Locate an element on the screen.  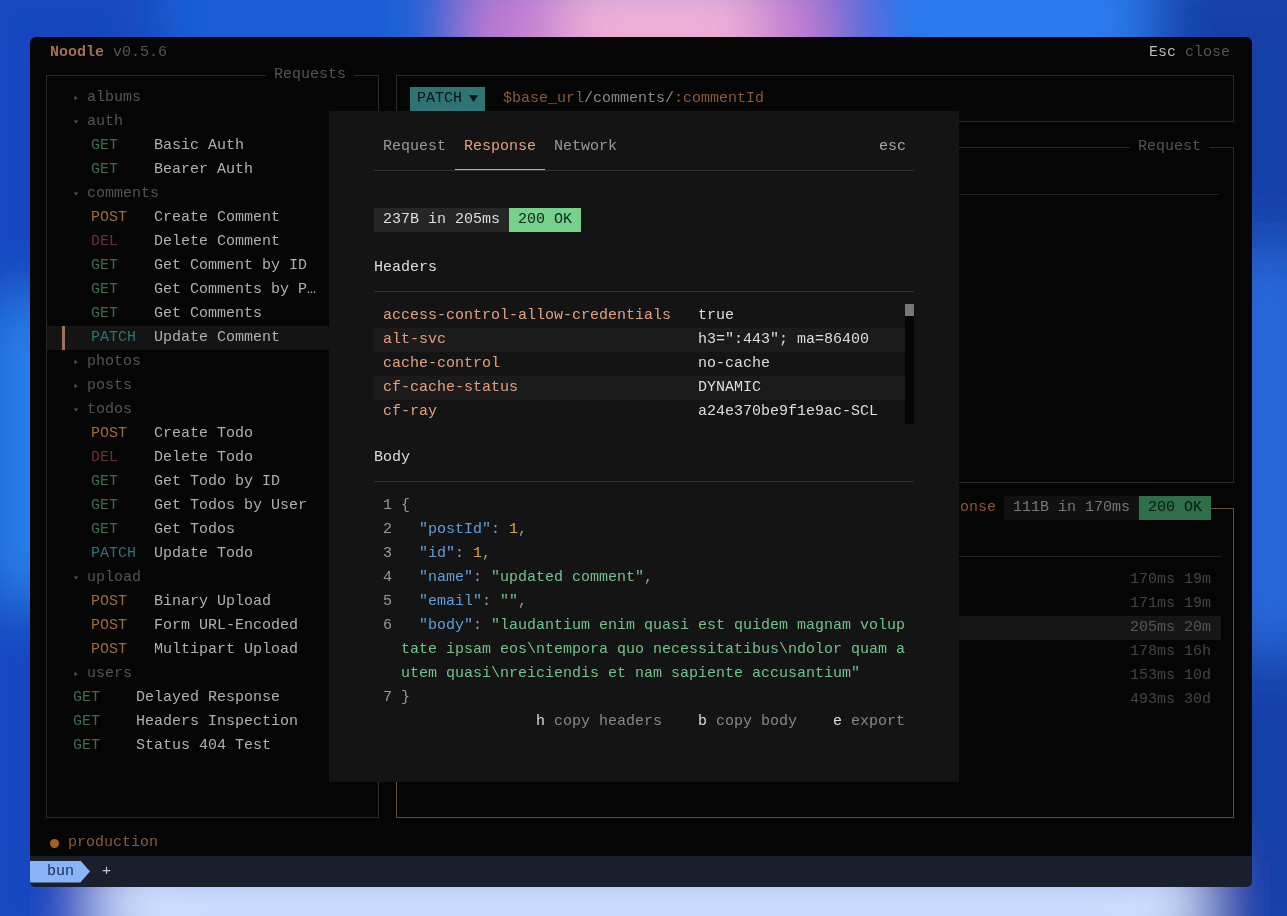
key-hint: Esc is located at coordinates (1162, 53).